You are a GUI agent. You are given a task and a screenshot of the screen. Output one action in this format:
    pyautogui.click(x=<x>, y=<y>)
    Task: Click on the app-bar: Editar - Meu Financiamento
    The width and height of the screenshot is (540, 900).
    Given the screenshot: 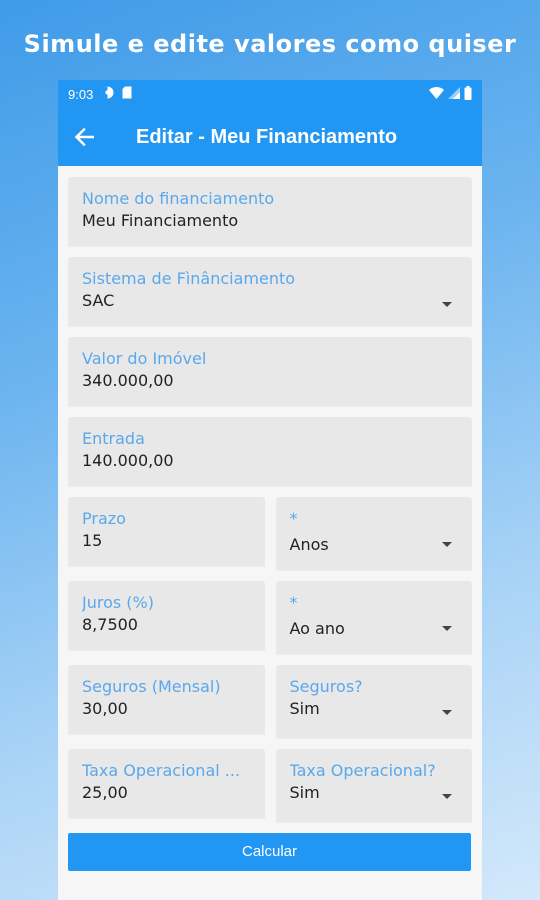 What is the action you would take?
    pyautogui.click(x=270, y=137)
    